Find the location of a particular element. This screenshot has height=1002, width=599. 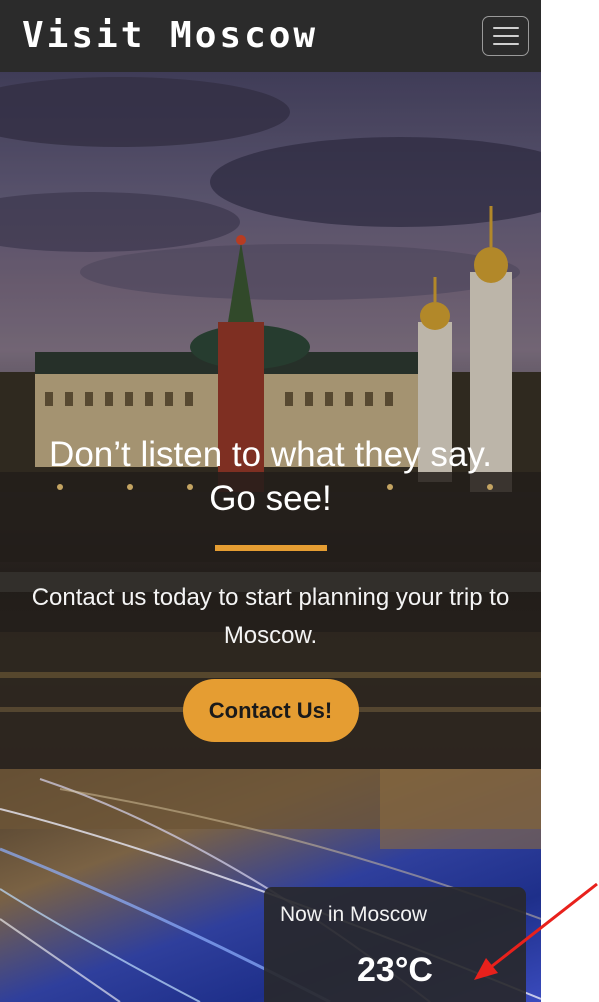

navbar: Visit Moscow is located at coordinates (270, 36).